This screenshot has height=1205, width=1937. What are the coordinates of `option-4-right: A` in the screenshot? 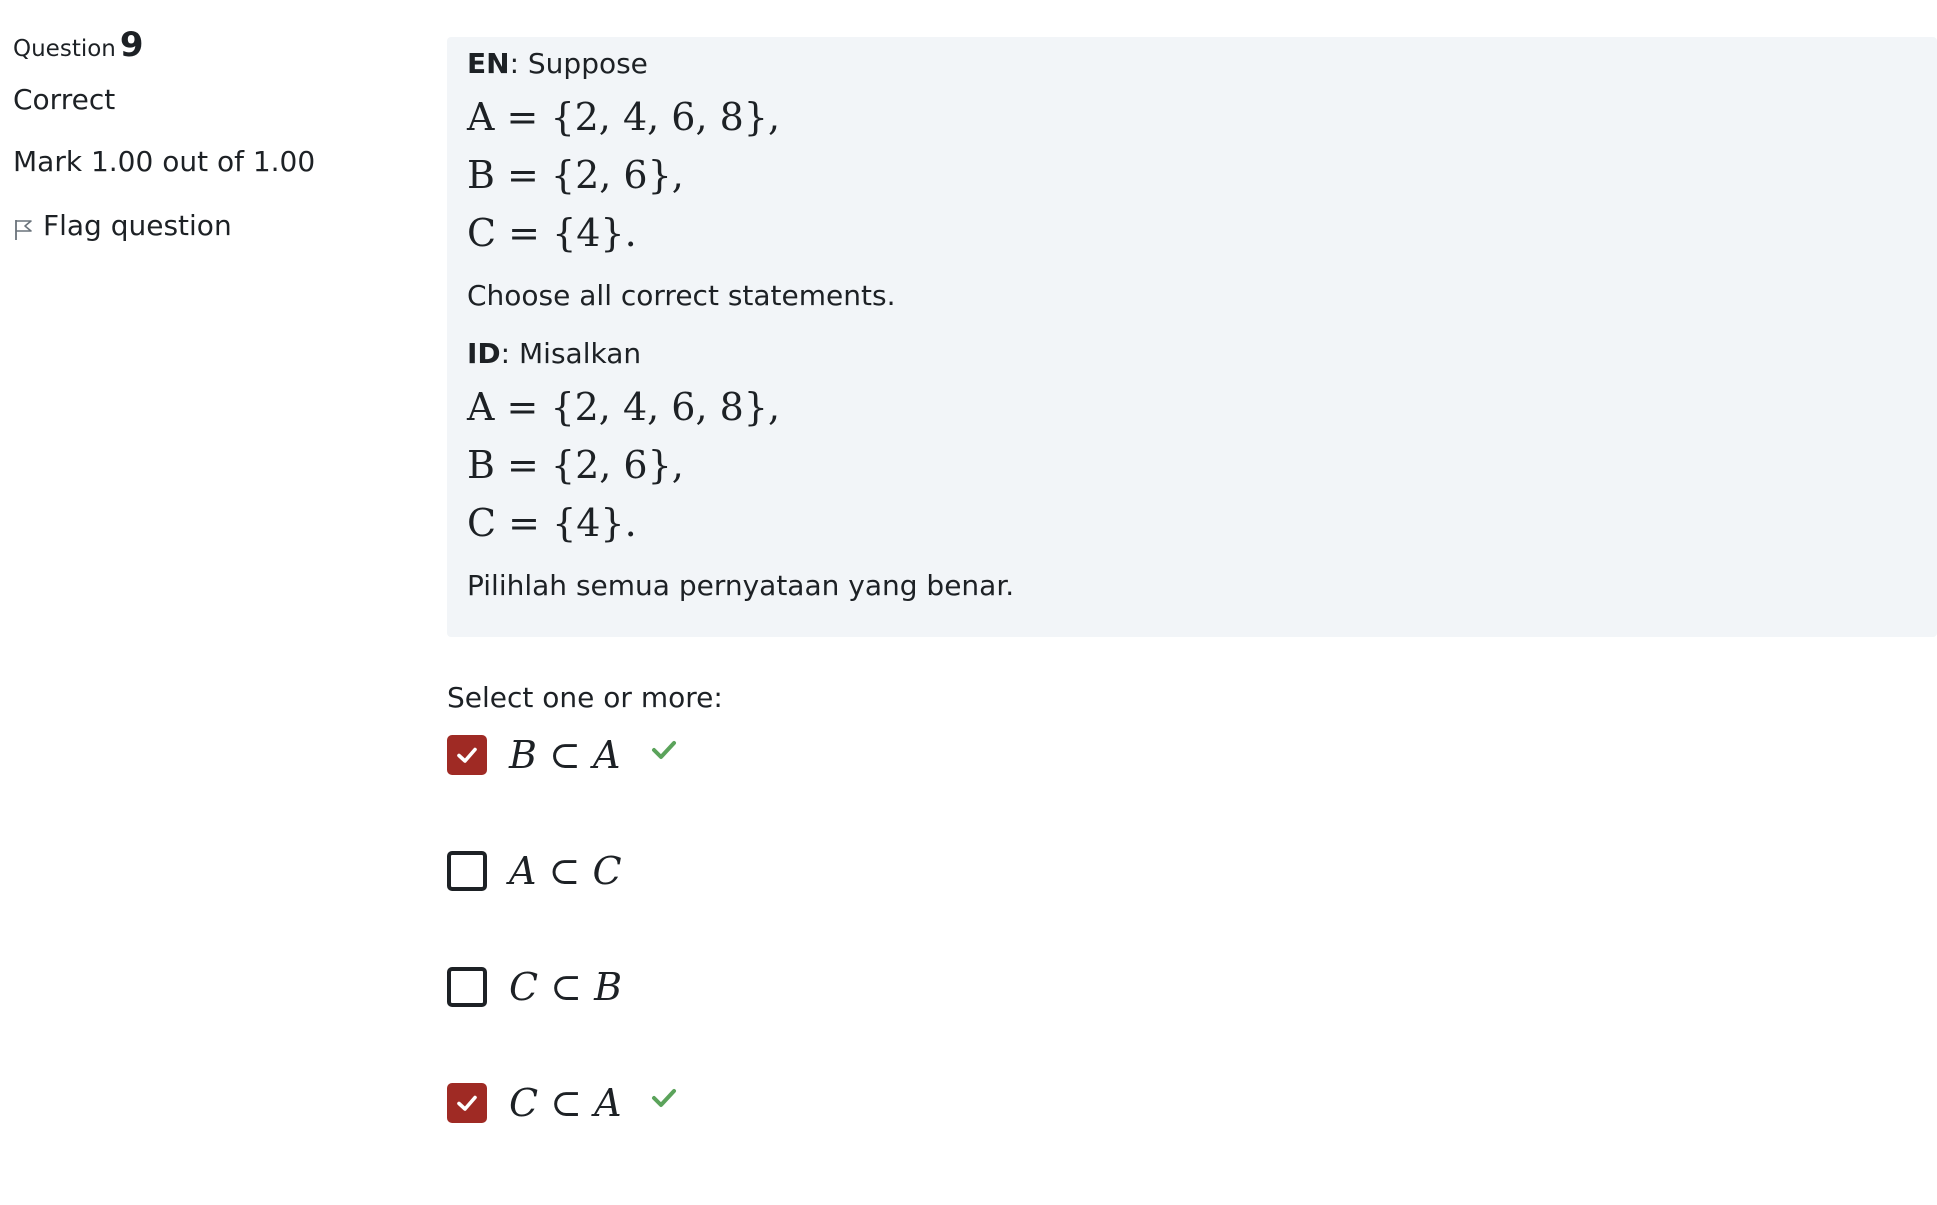 It's located at (608, 1103).